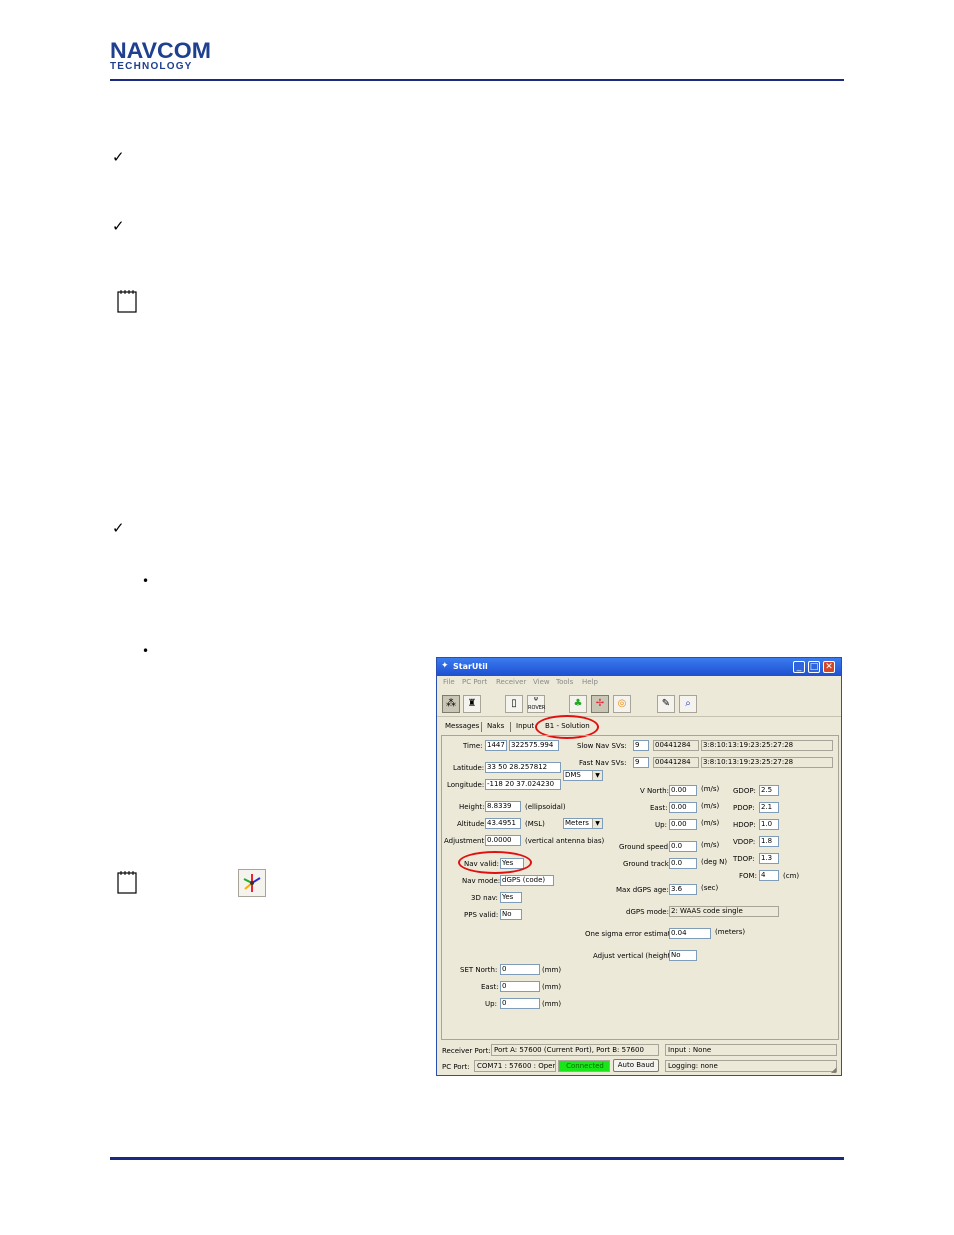  I want to click on tab-input: Input, so click(525, 726).